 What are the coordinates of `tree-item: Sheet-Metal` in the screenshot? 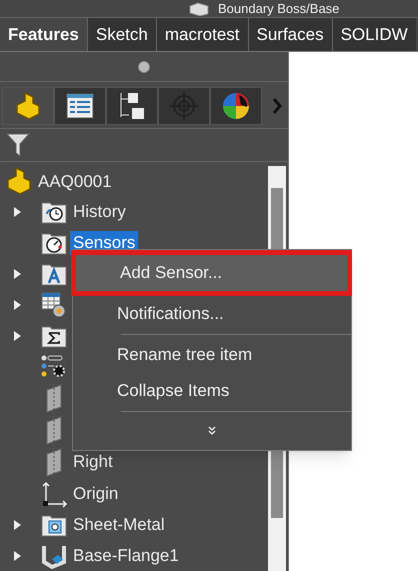 It's located at (119, 524).